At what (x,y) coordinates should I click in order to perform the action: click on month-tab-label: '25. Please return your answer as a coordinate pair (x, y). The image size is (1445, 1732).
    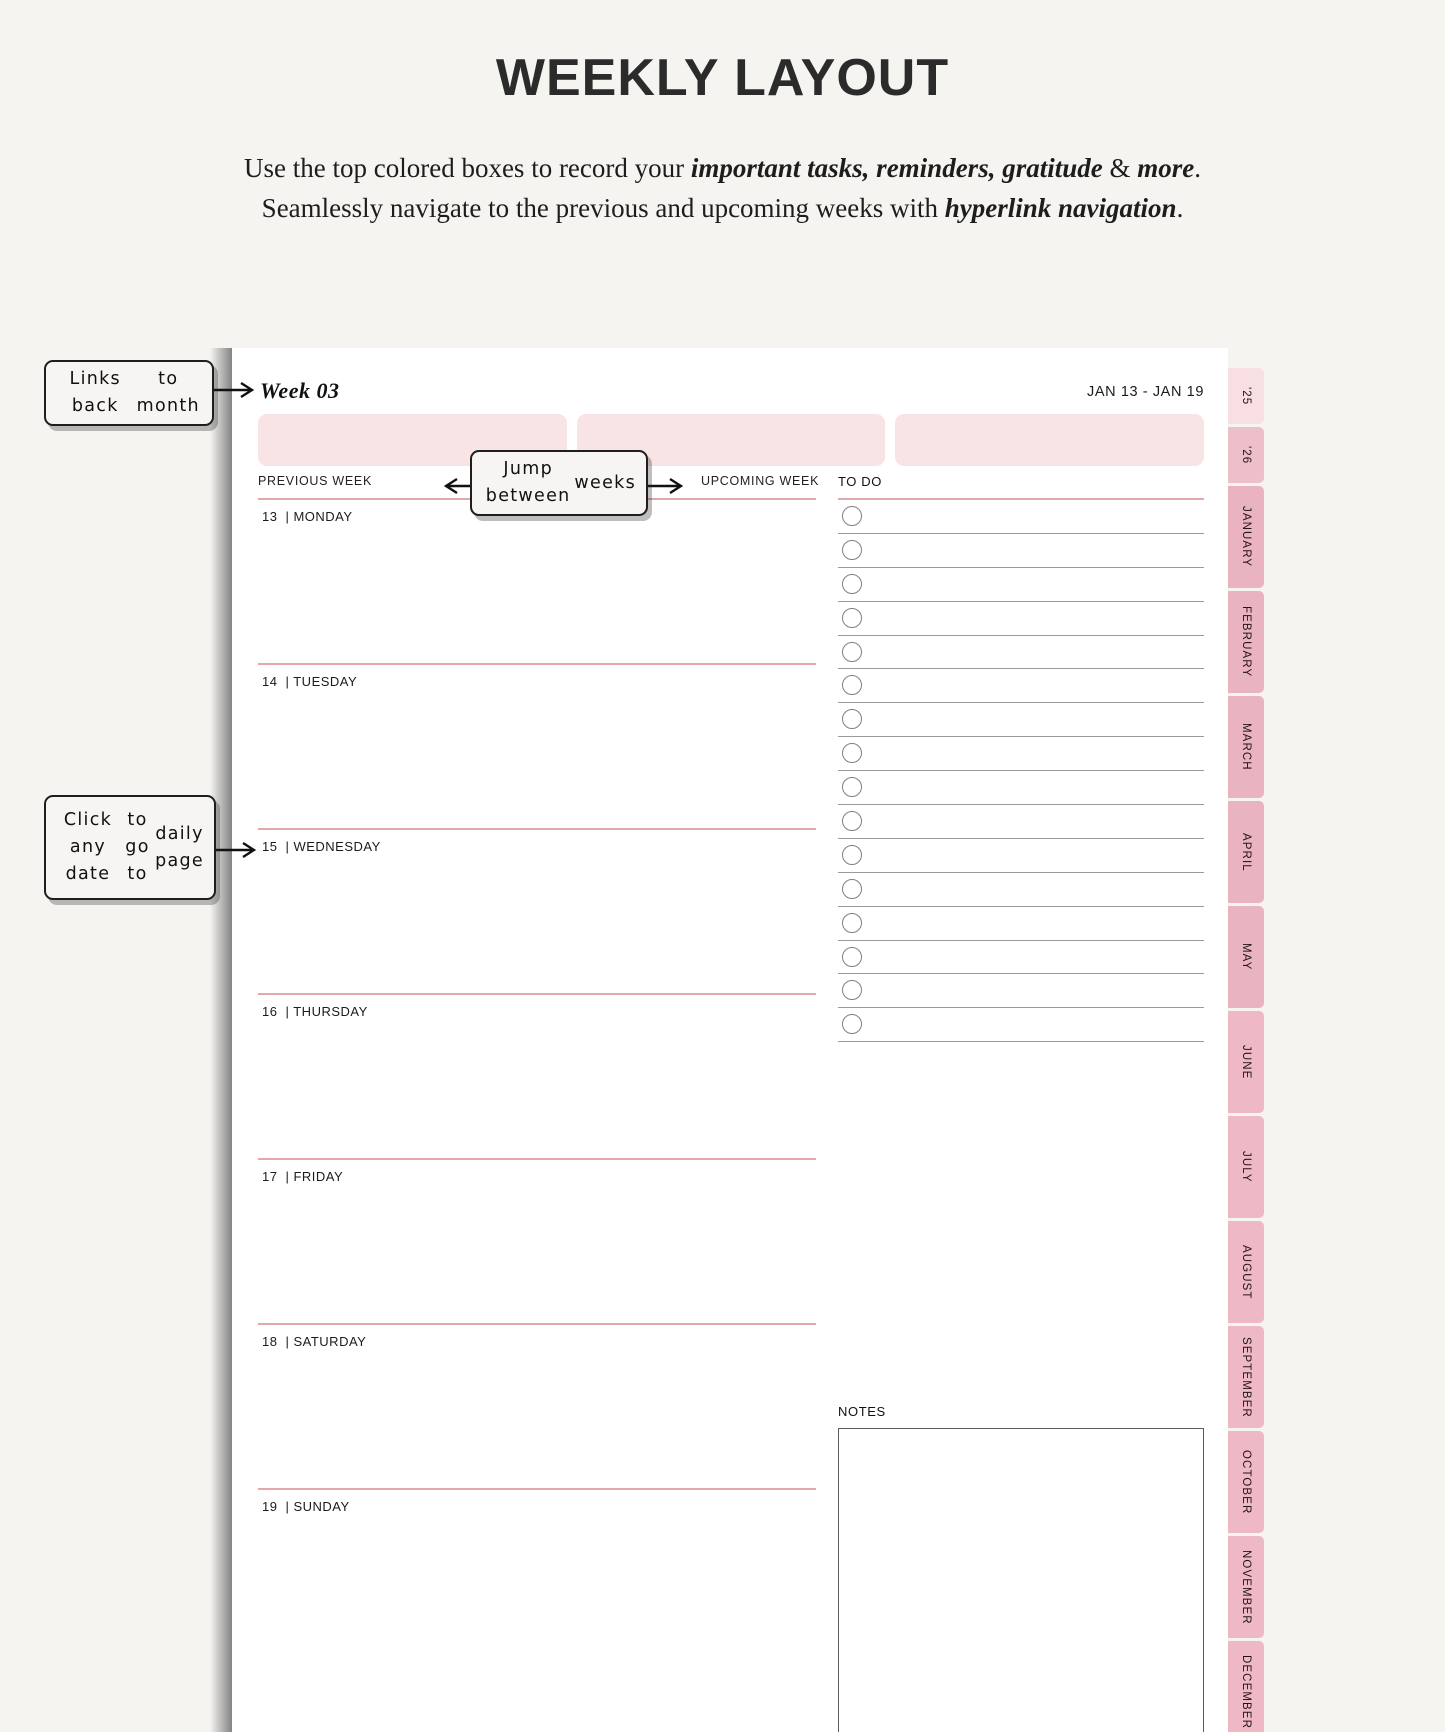
    Looking at the image, I should click on (1246, 396).